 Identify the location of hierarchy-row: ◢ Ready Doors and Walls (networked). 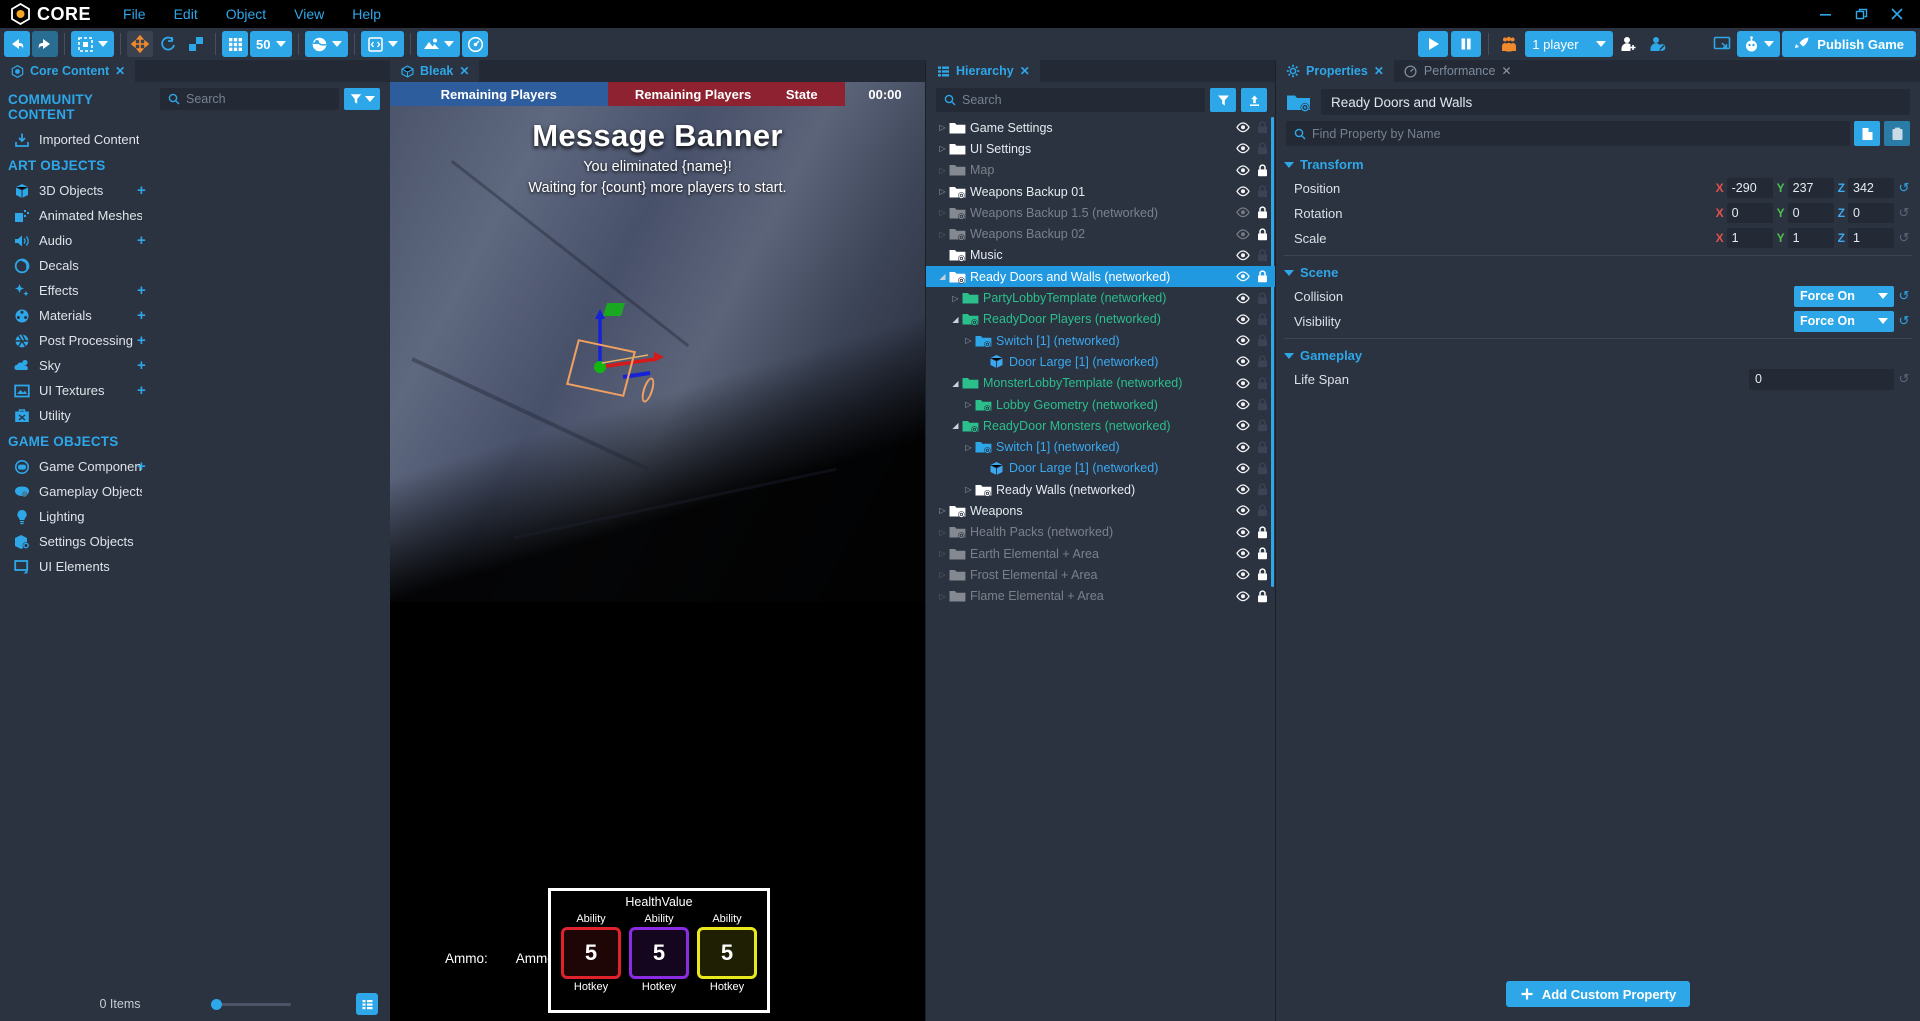
(1100, 277).